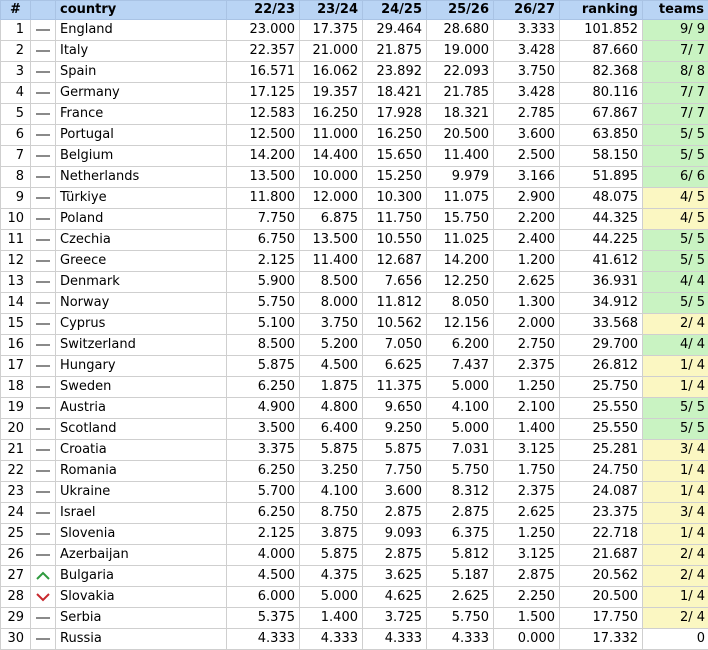 The height and width of the screenshot is (650, 708). Describe the element at coordinates (460, 72) in the screenshot. I see `season-25-26-points: 22.093` at that location.